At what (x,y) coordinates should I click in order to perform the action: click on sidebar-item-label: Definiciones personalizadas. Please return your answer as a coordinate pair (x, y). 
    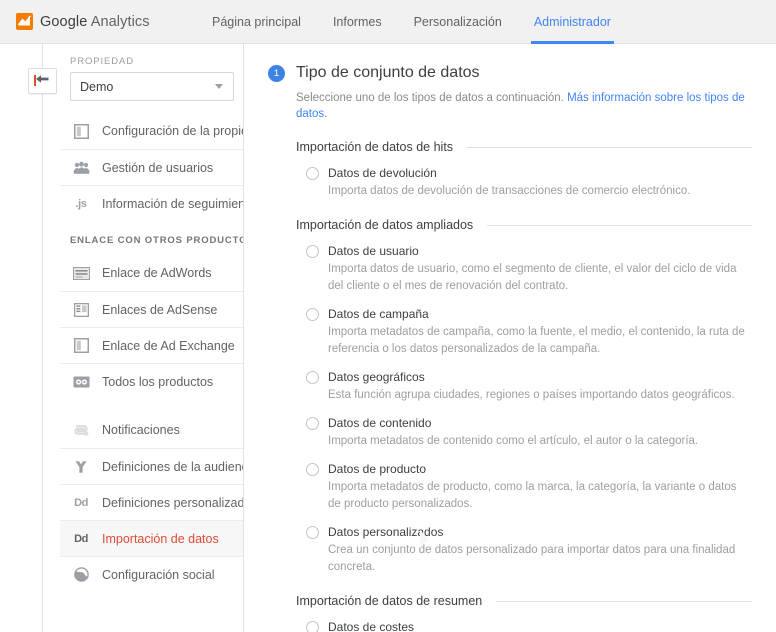
    Looking at the image, I should click on (180, 502).